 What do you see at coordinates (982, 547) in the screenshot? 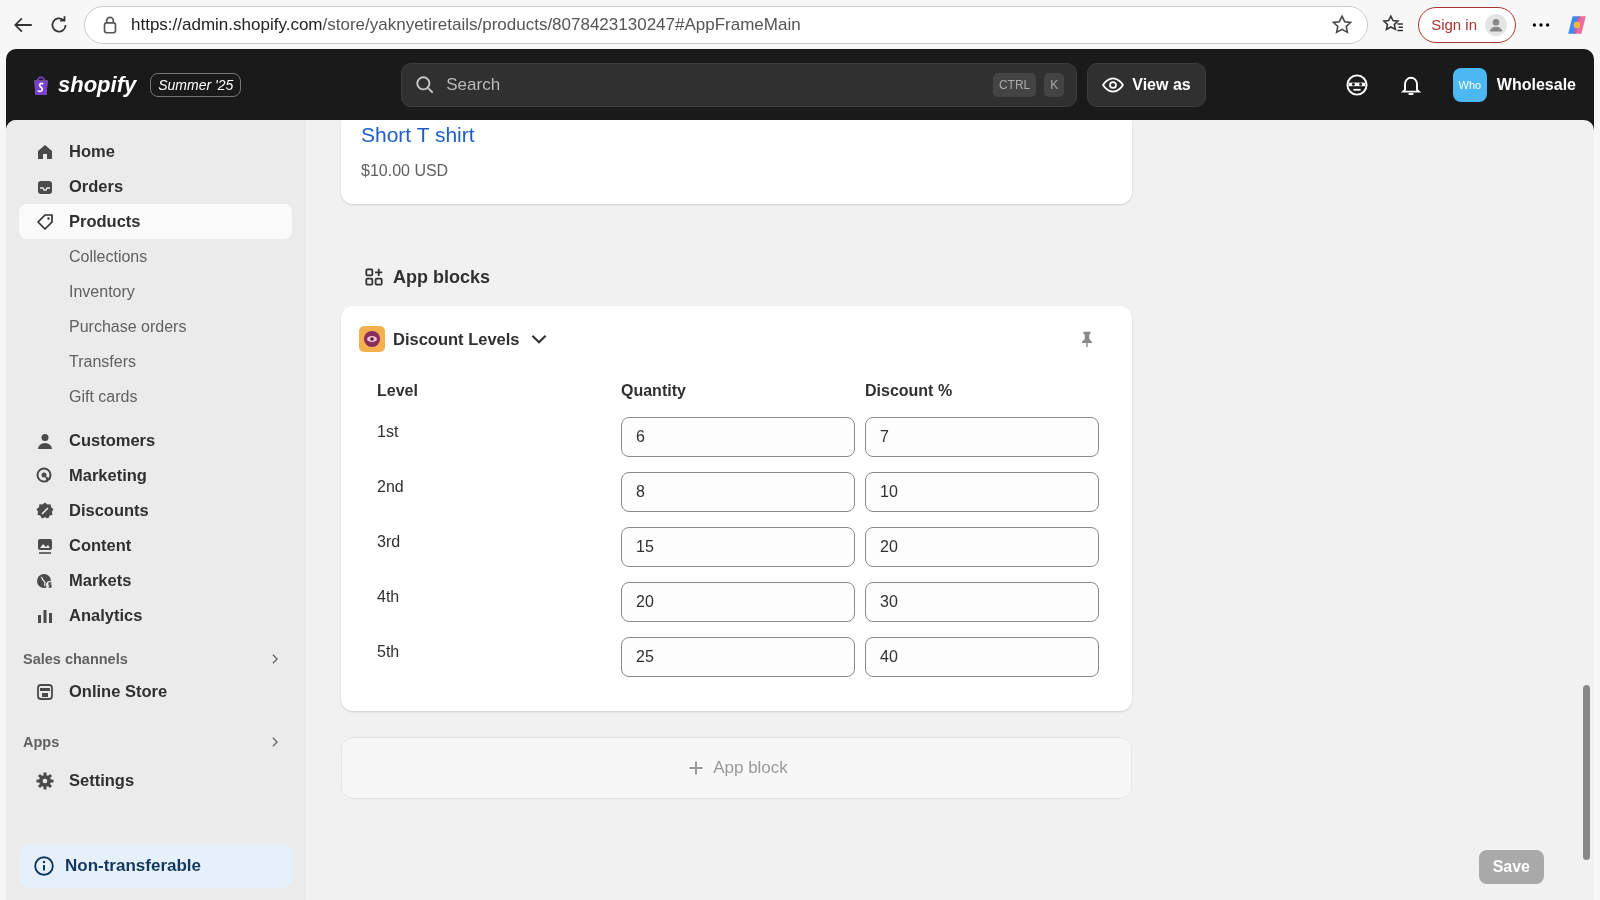
I see `discount-field: 20` at bounding box center [982, 547].